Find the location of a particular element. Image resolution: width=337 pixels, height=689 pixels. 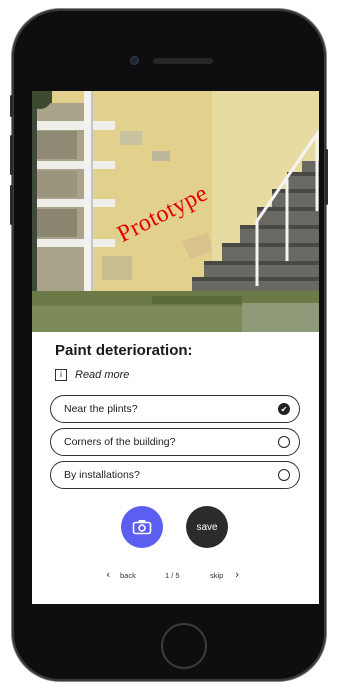

camera-icon is located at coordinates (142, 527).